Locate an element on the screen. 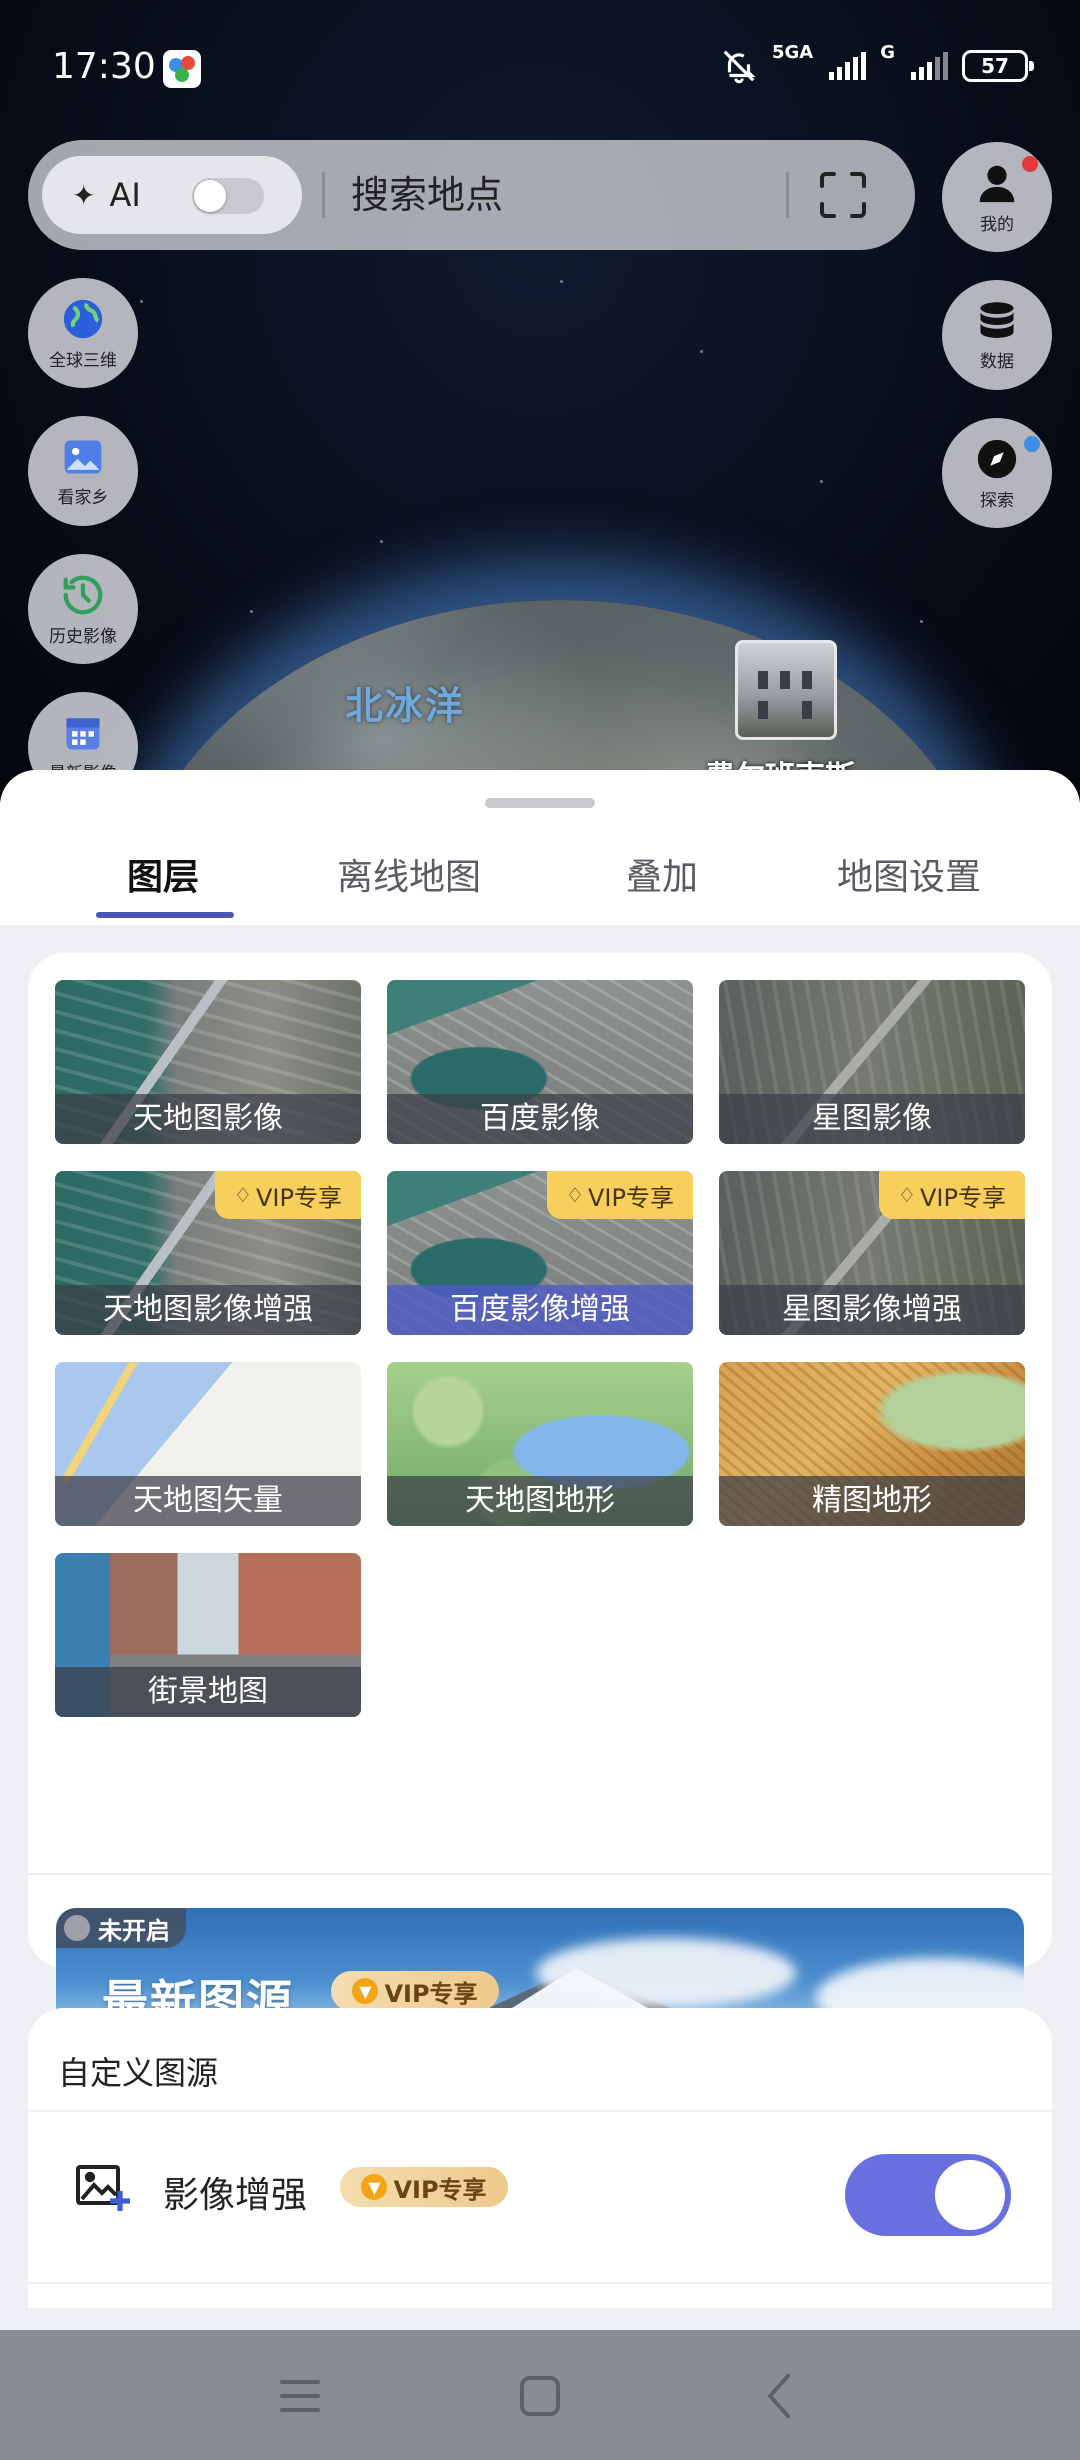 This screenshot has height=2460, width=1080. menu-icon is located at coordinates (300, 2396).